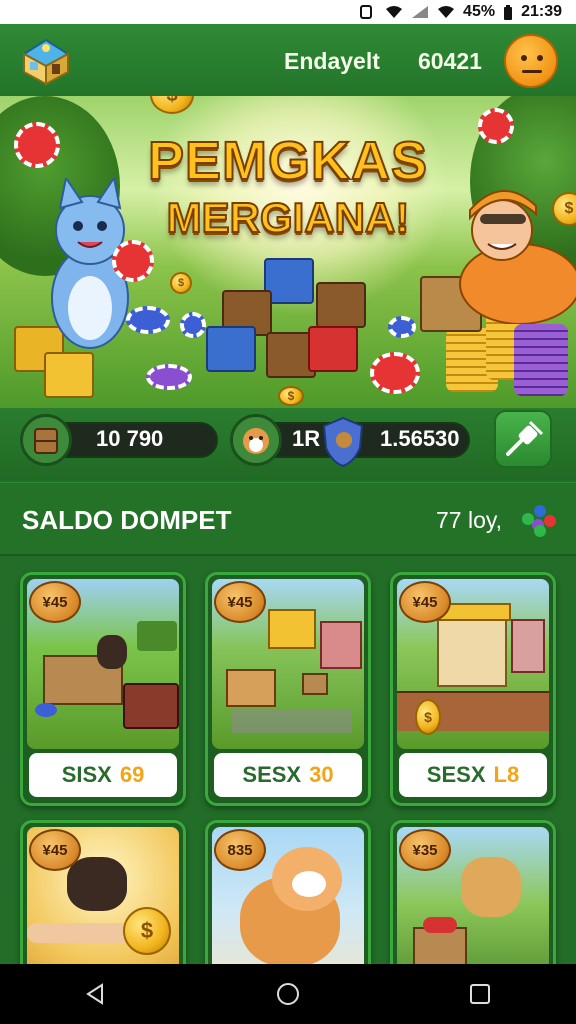 The image size is (576, 1024). I want to click on product-card: $ ¥45 SESX L8, so click(473, 689).